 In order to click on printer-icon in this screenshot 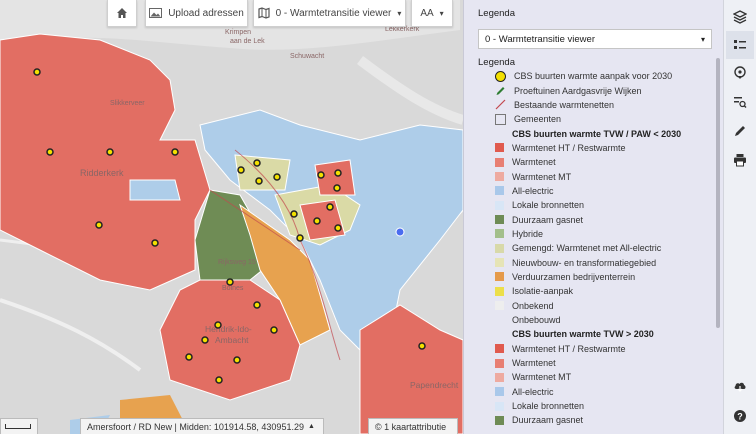, I will do `click(740, 160)`.